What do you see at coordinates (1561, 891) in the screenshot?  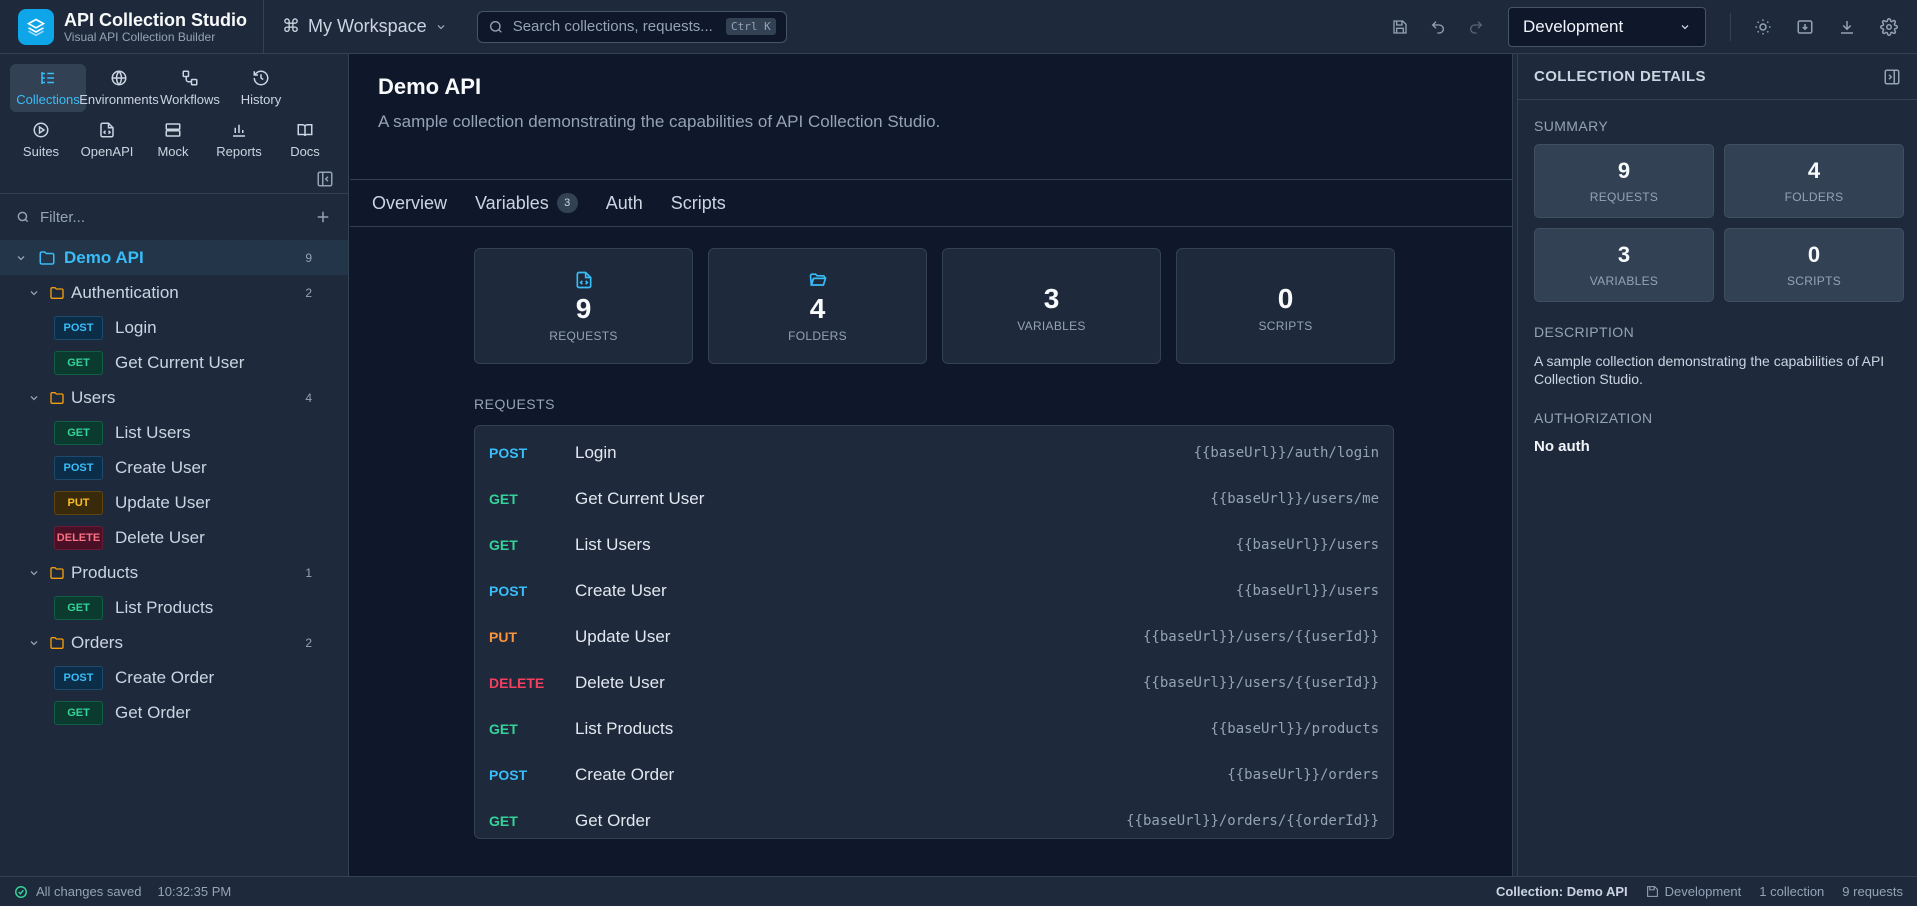 I see `status-collection: Collection: Demo API` at bounding box center [1561, 891].